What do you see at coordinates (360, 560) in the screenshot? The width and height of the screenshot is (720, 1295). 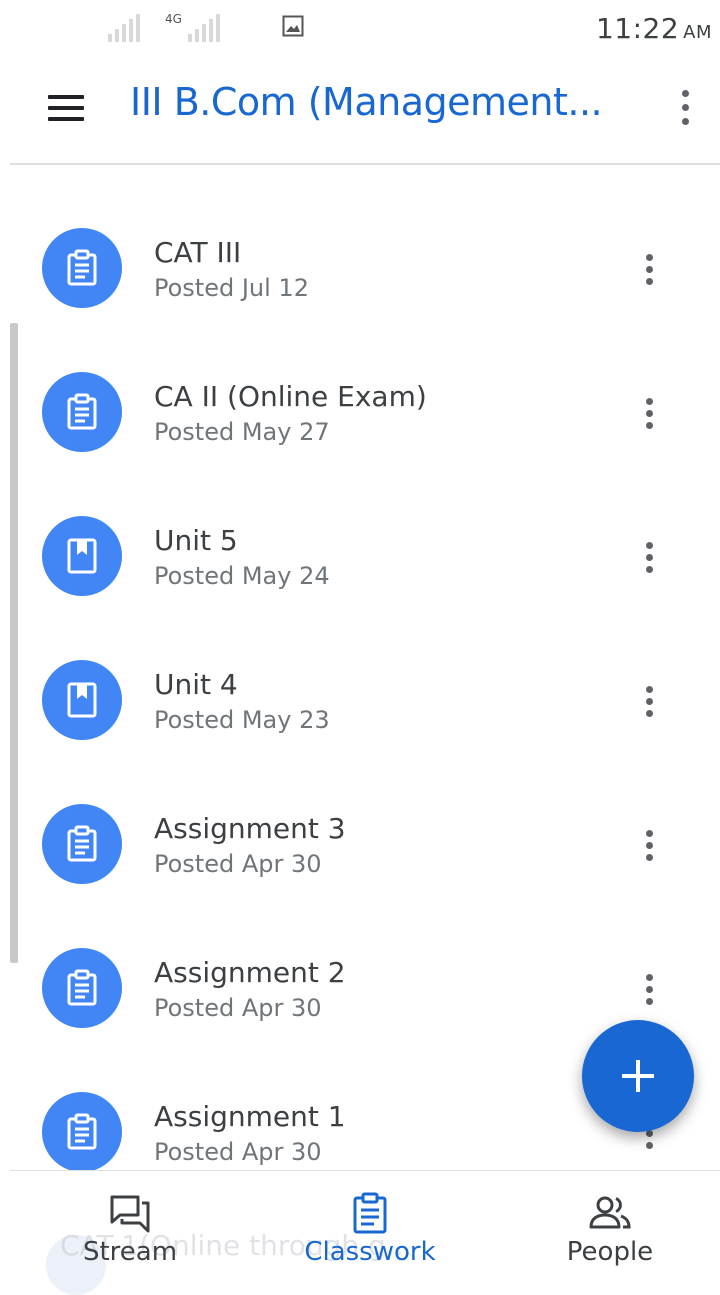 I see `classwork-item: Unit 5 Posted May 24` at bounding box center [360, 560].